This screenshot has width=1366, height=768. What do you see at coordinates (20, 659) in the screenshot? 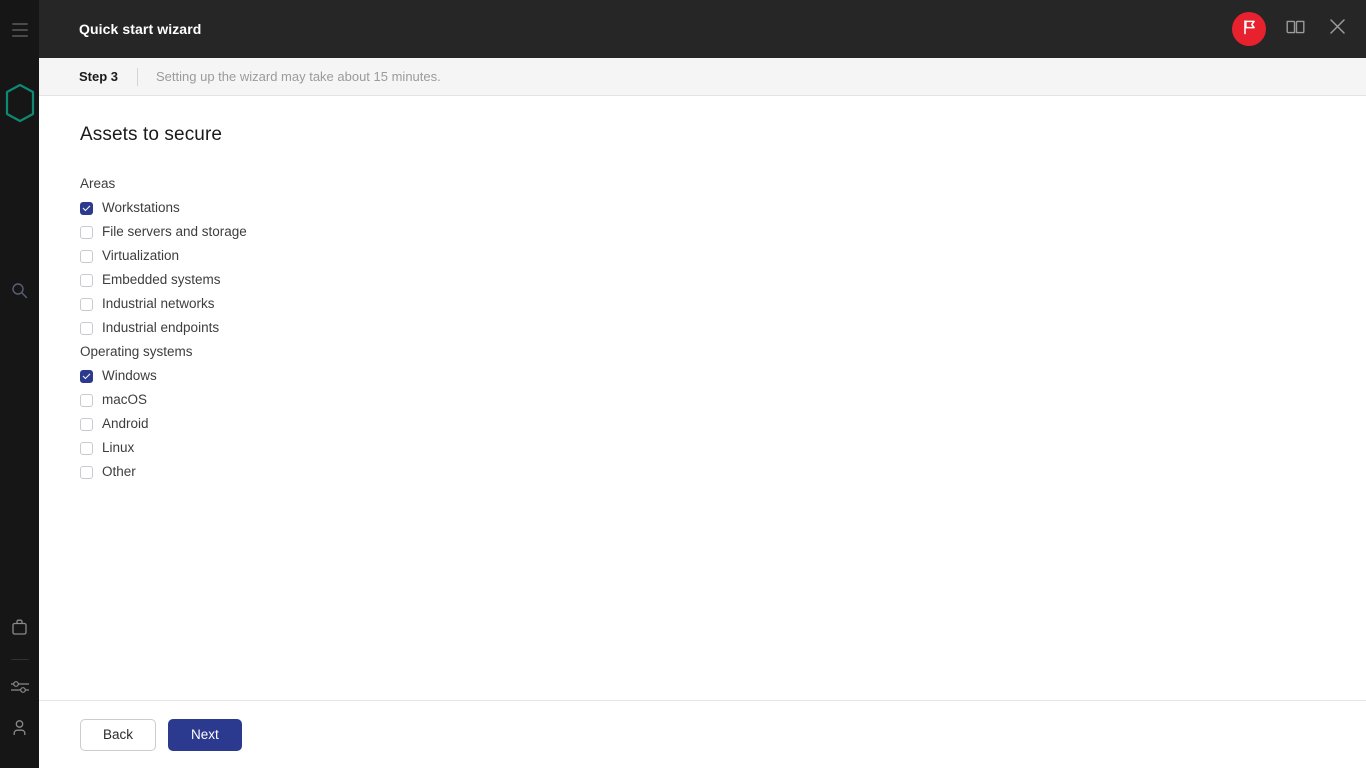
I see `rail-divider` at bounding box center [20, 659].